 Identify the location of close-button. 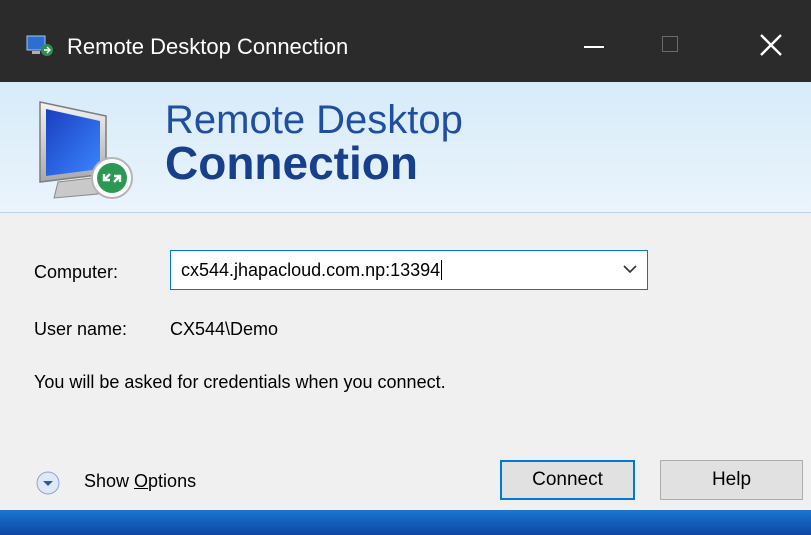
(771, 46).